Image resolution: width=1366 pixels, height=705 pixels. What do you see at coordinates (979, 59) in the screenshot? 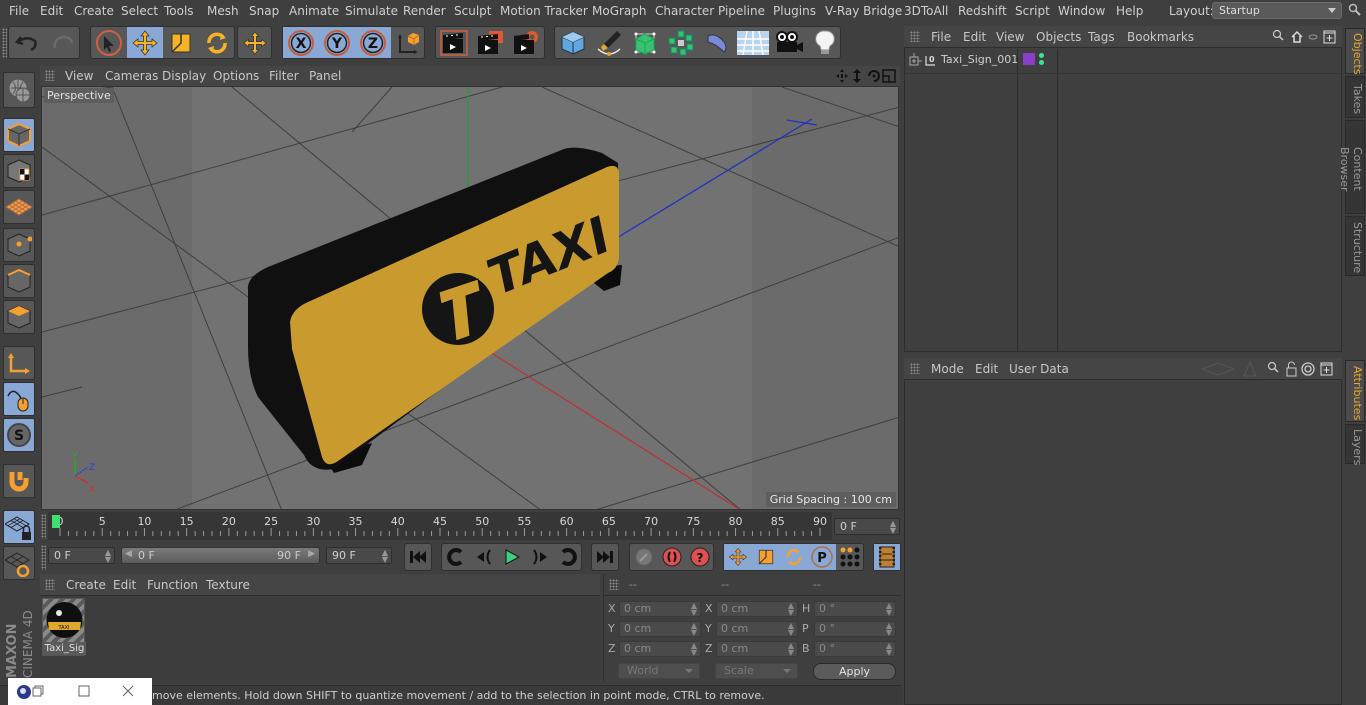
I see `object-name: Taxi_Sign_001` at bounding box center [979, 59].